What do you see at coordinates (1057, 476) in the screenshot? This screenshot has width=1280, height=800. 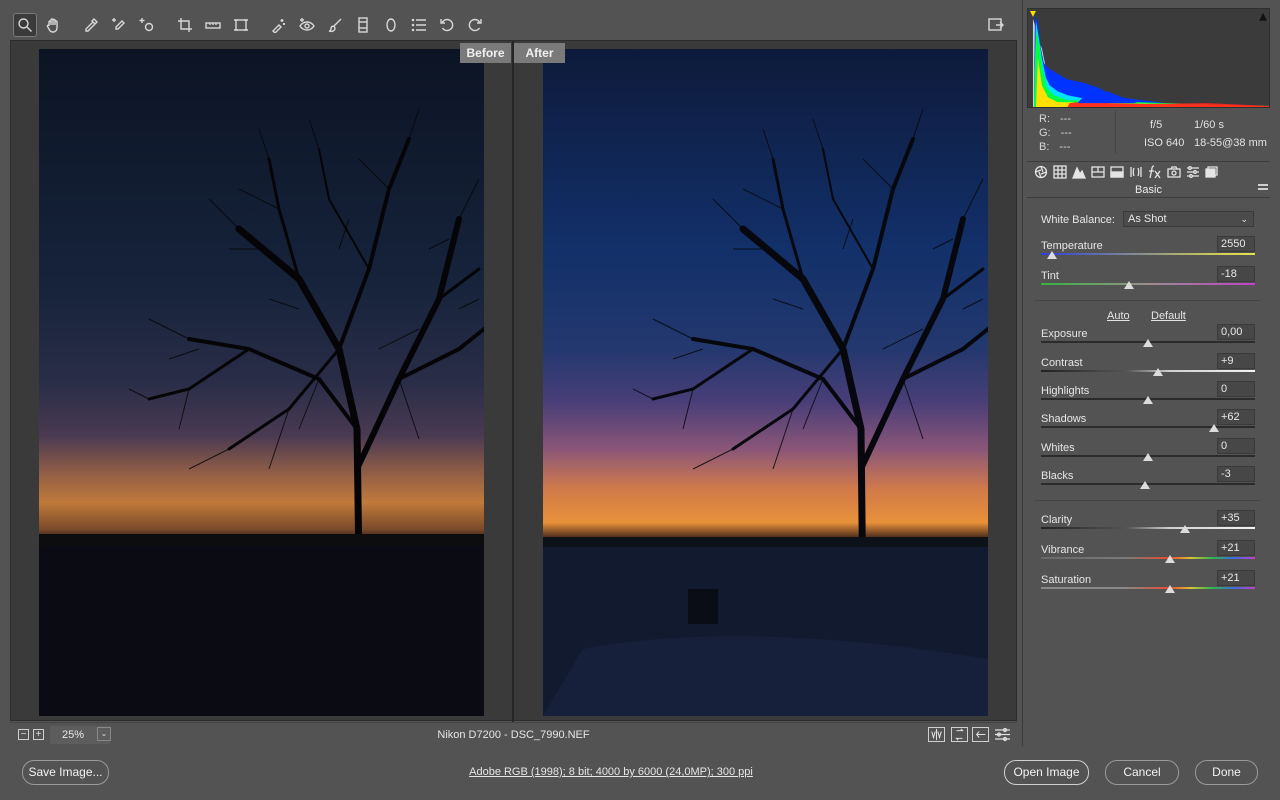 I see `blacks-label: Blacks` at bounding box center [1057, 476].